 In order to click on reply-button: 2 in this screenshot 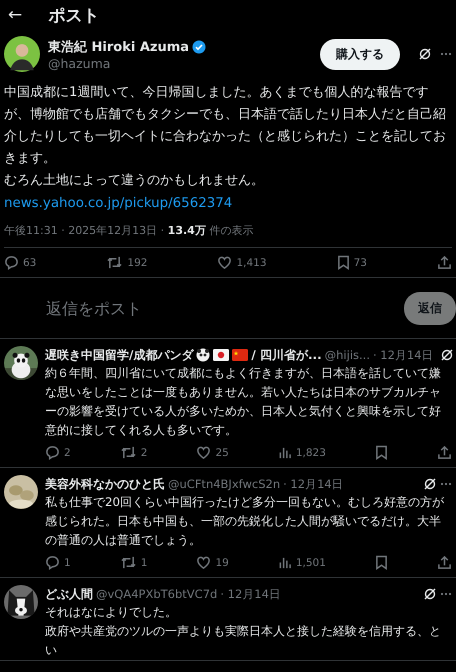, I will do `click(58, 452)`.